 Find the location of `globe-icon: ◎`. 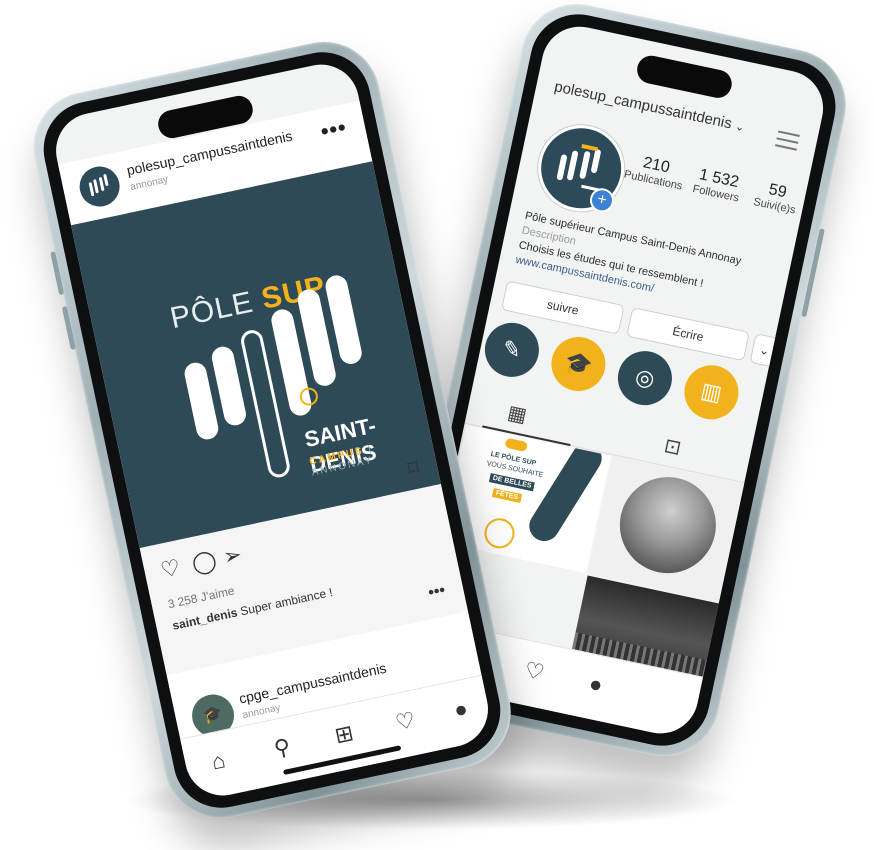

globe-icon: ◎ is located at coordinates (645, 377).